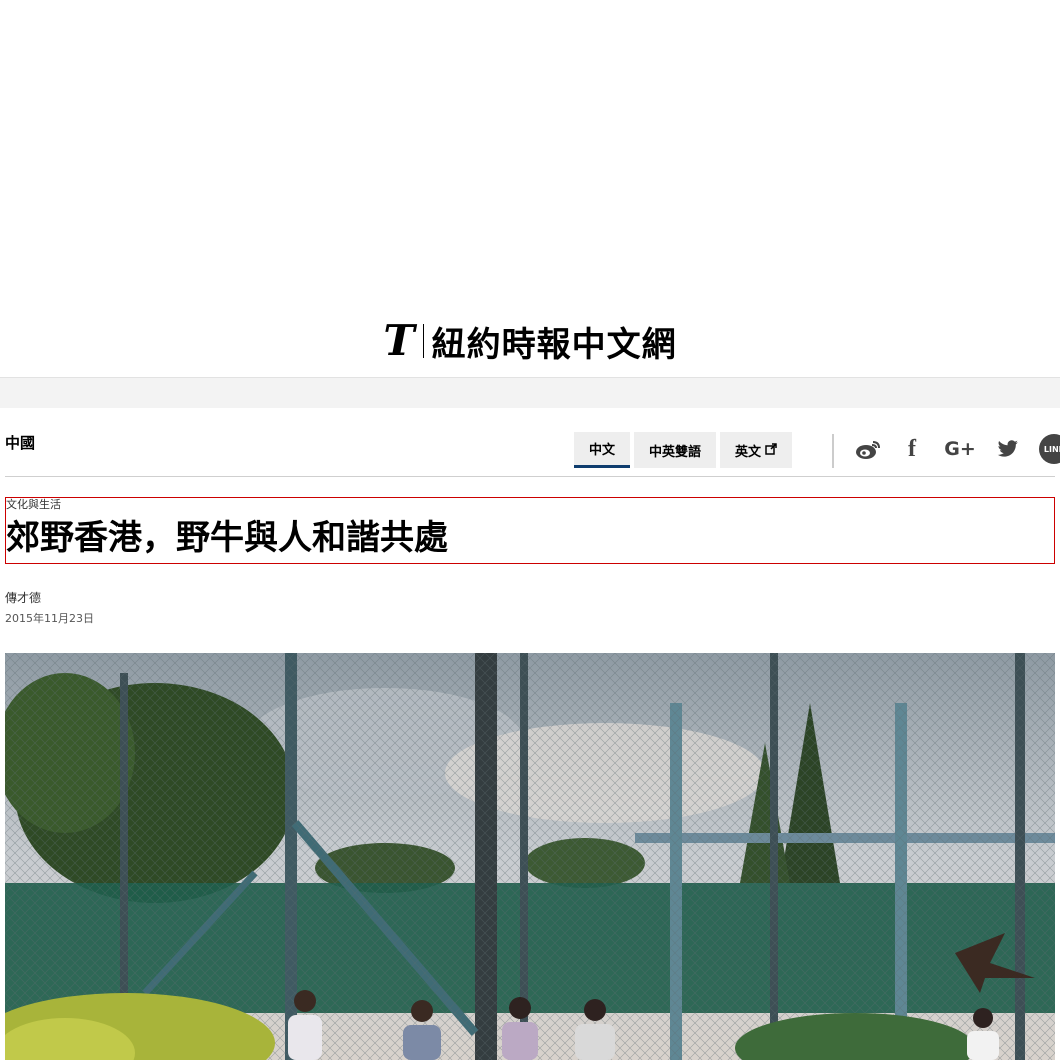  I want to click on weibo-icon, so click(868, 449).